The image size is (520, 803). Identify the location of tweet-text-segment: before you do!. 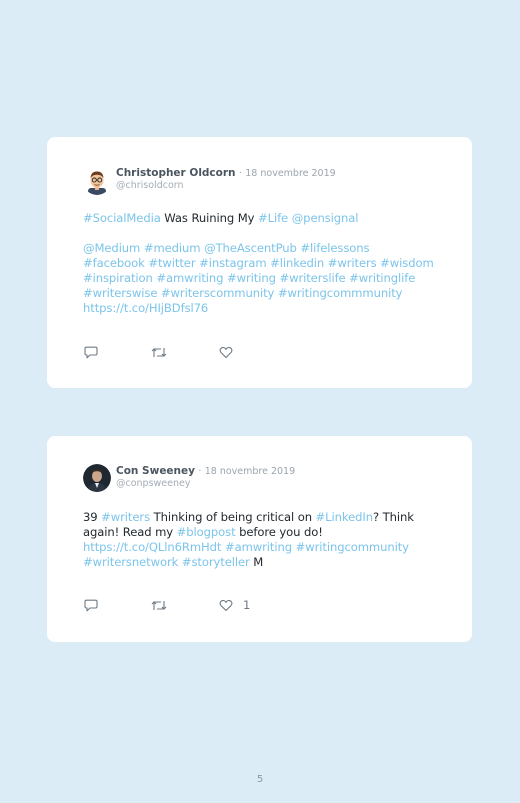
(279, 532).